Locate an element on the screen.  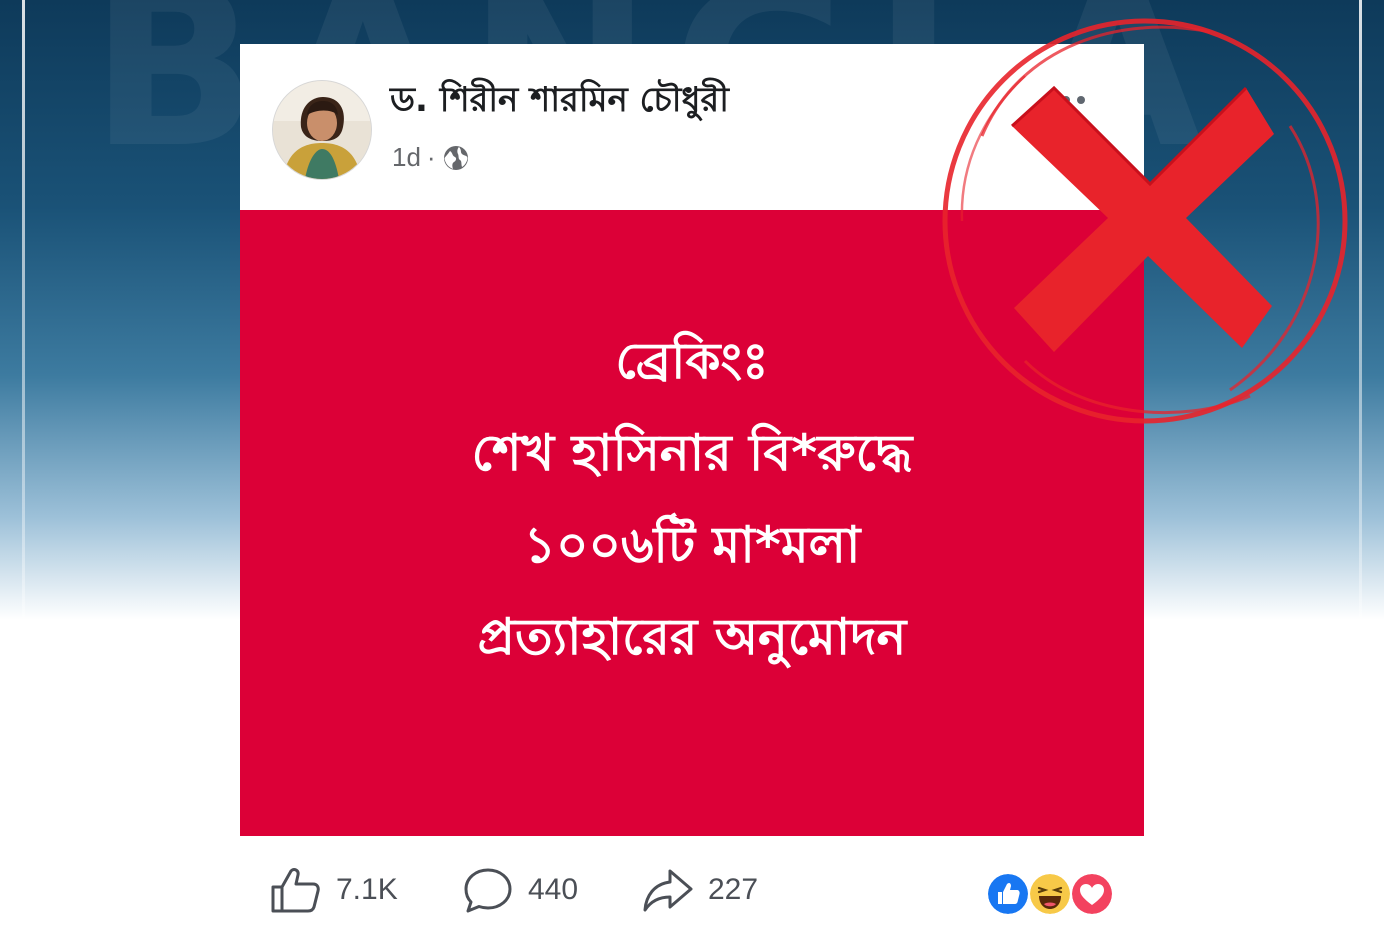
like-reaction-icon is located at coordinates (1008, 894).